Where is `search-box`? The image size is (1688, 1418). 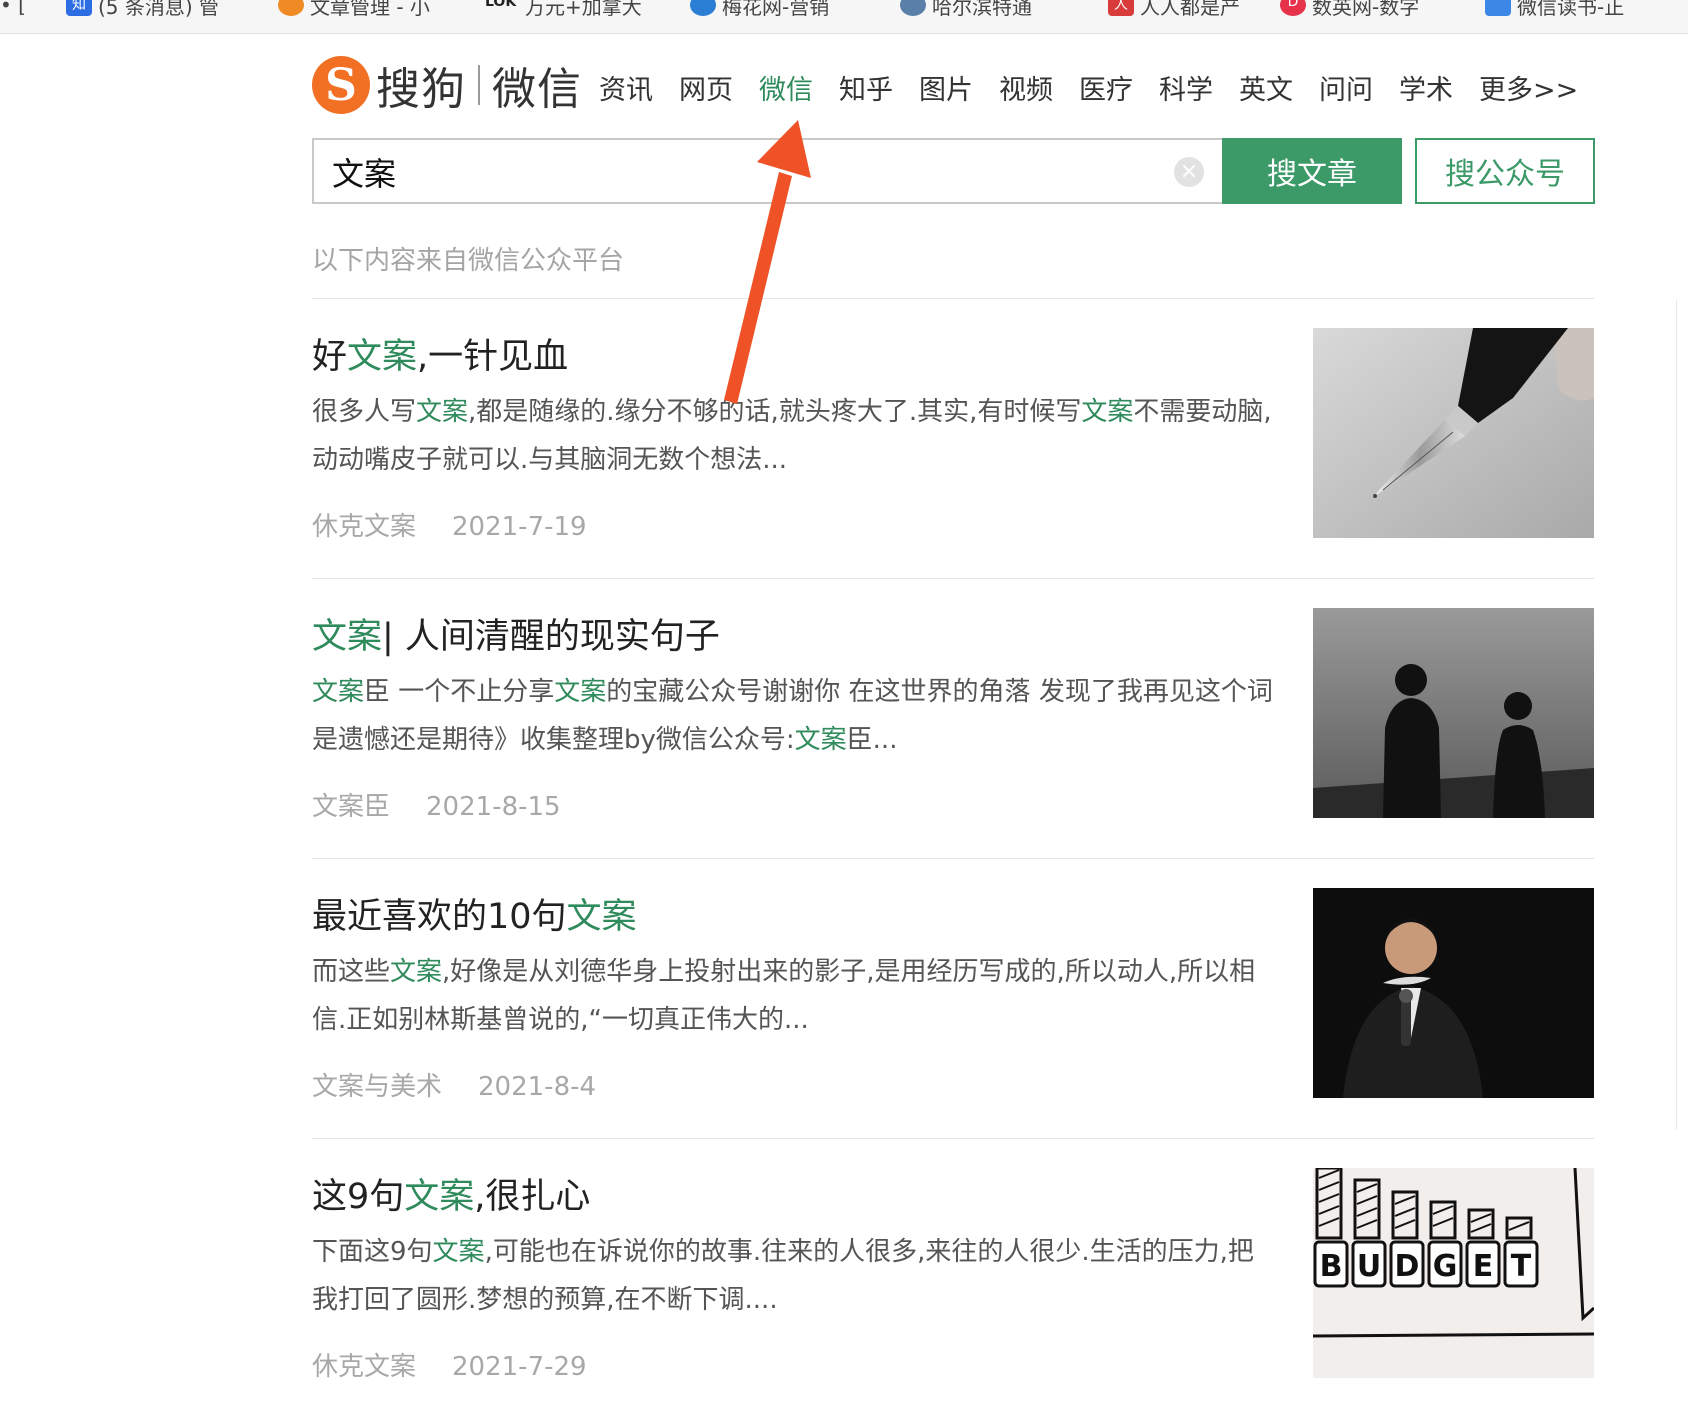
search-box is located at coordinates (767, 171).